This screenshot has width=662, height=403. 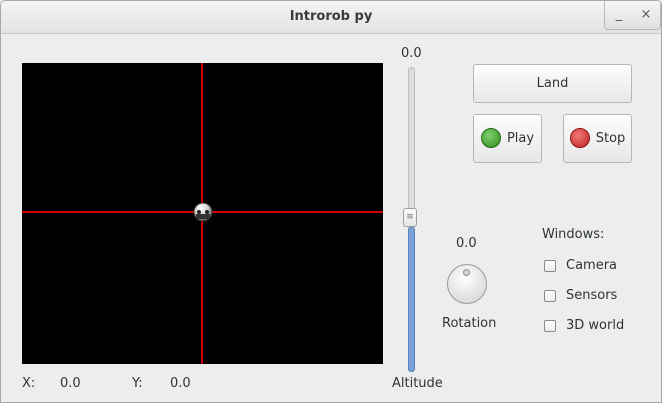 I want to click on altitude-value: 0.0, so click(x=411, y=53).